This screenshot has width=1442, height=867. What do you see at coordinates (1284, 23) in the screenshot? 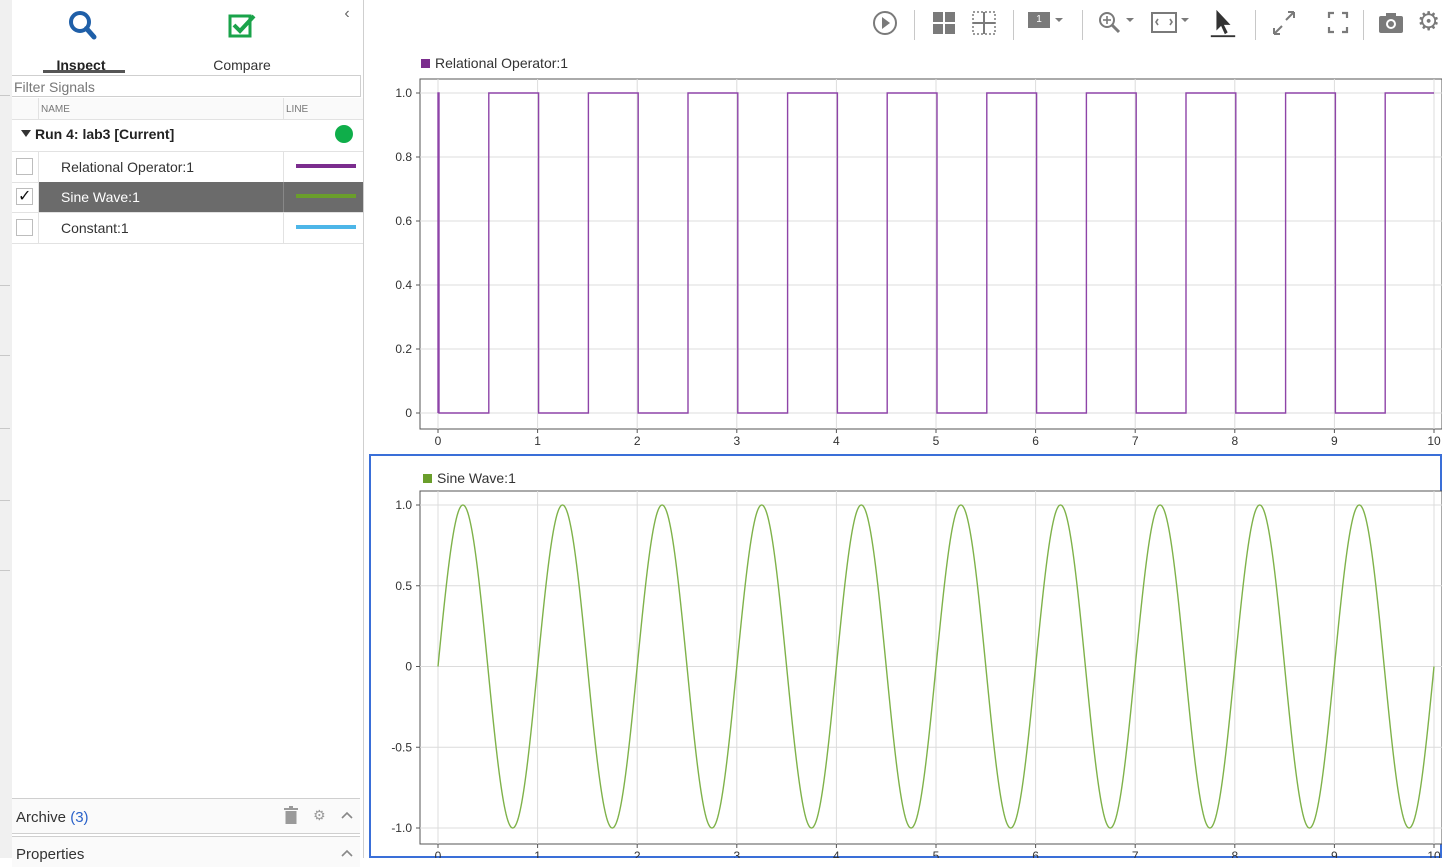
I see `expand-icon` at bounding box center [1284, 23].